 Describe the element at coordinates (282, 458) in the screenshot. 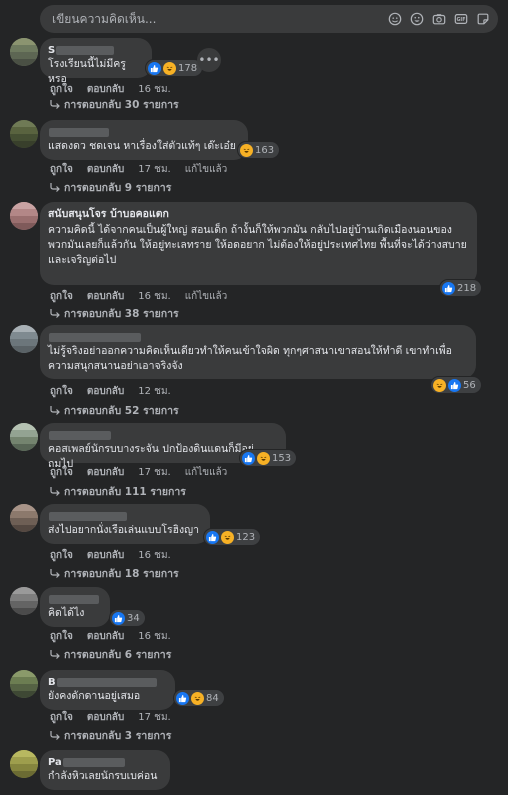

I see `reaction-count: 153` at that location.